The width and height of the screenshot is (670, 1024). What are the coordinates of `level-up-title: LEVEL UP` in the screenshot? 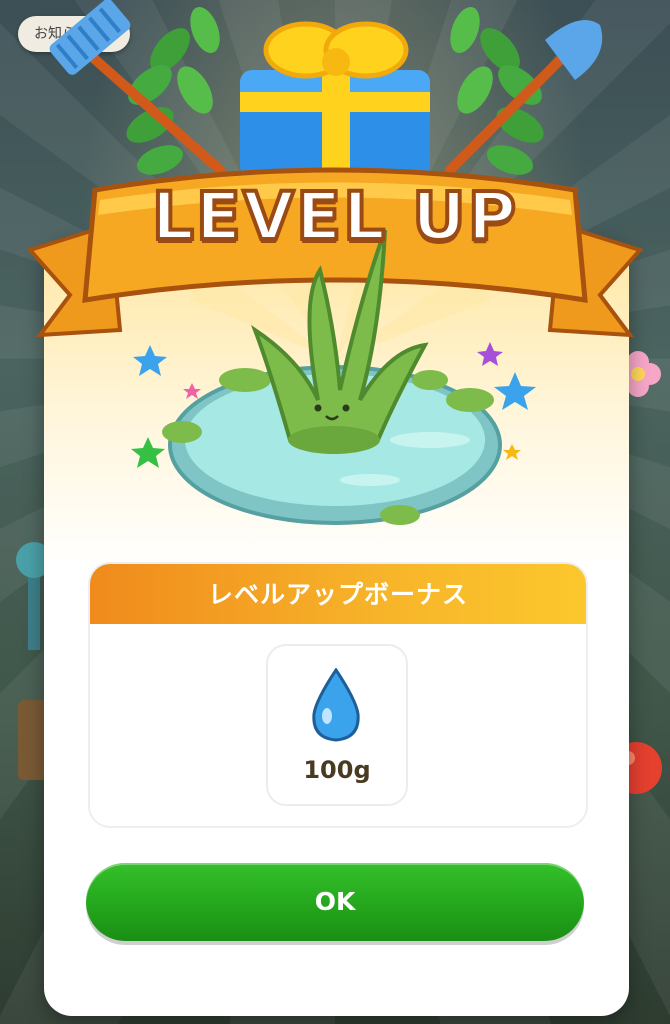 It's located at (334, 216).